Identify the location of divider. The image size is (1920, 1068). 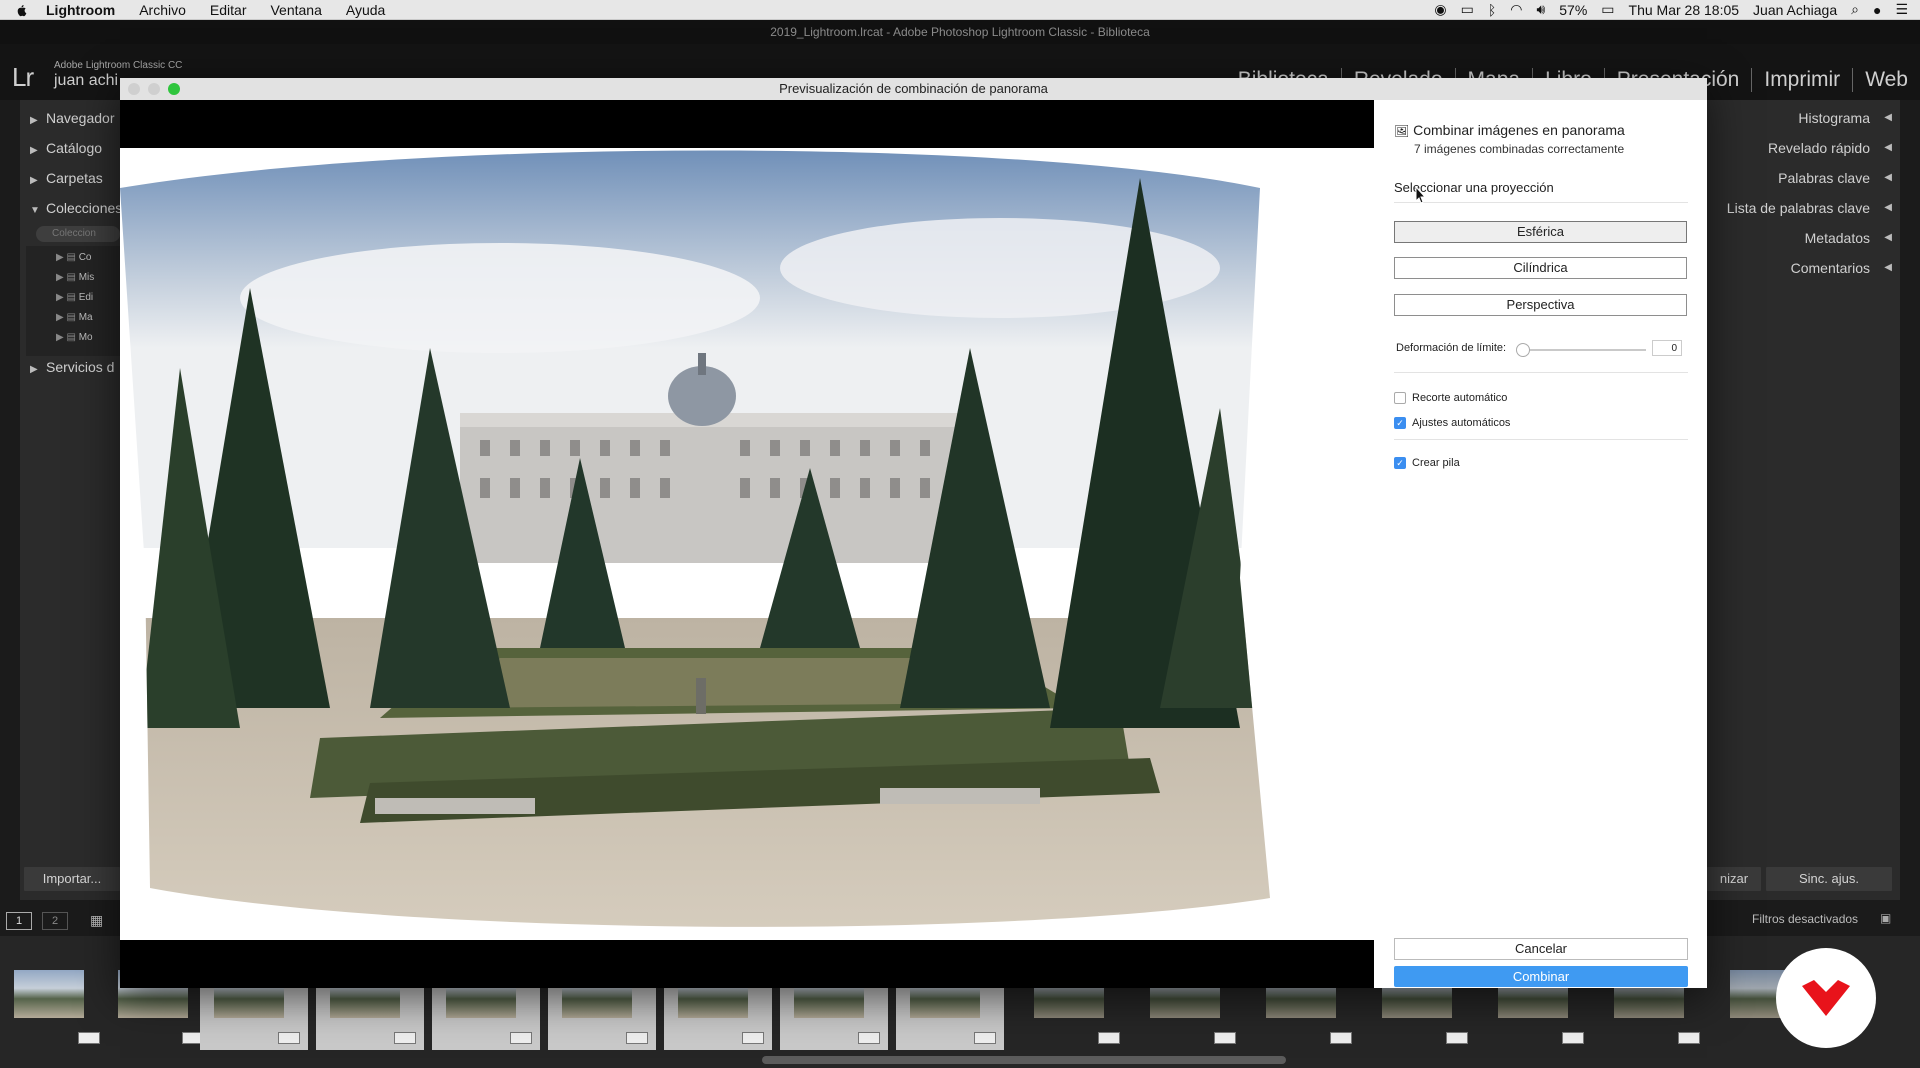
(1541, 439).